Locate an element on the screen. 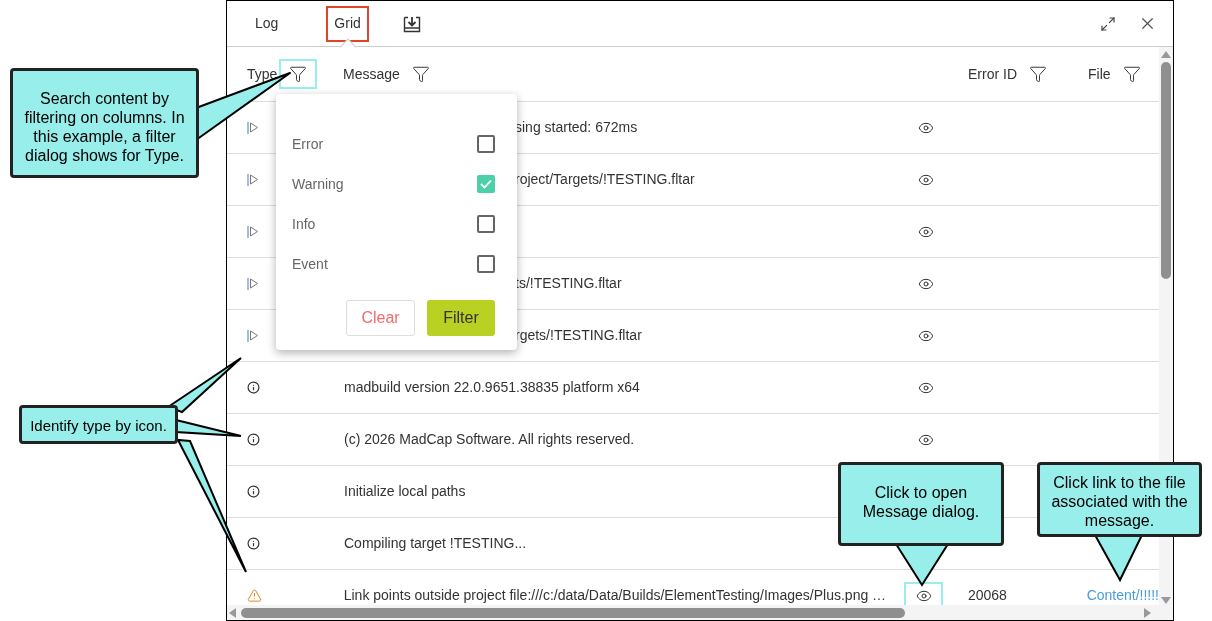 The height and width of the screenshot is (621, 1212). message-text: ts/!TESTING.fltar is located at coordinates (568, 283).